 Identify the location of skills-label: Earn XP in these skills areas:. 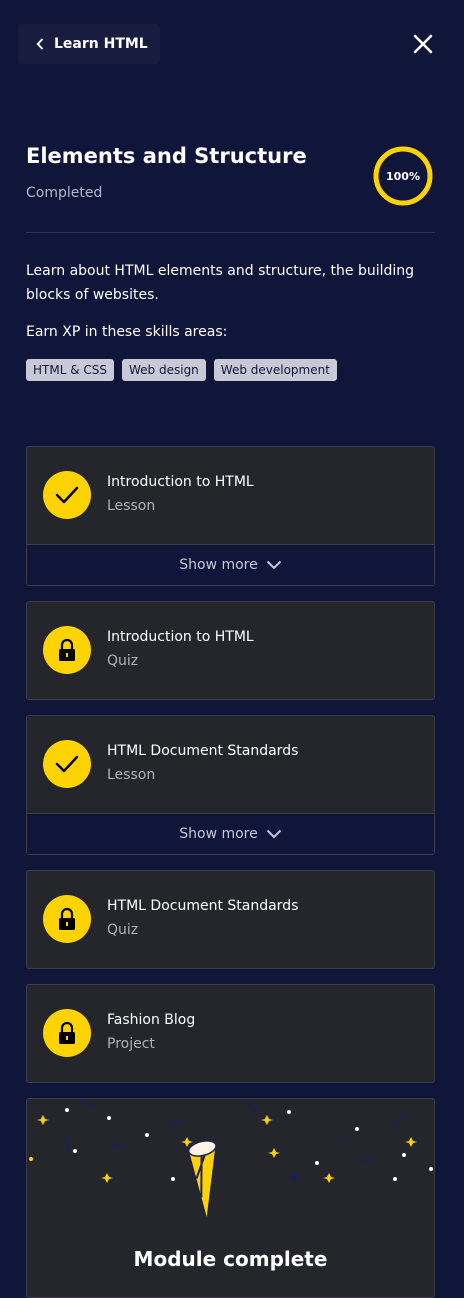
(127, 332).